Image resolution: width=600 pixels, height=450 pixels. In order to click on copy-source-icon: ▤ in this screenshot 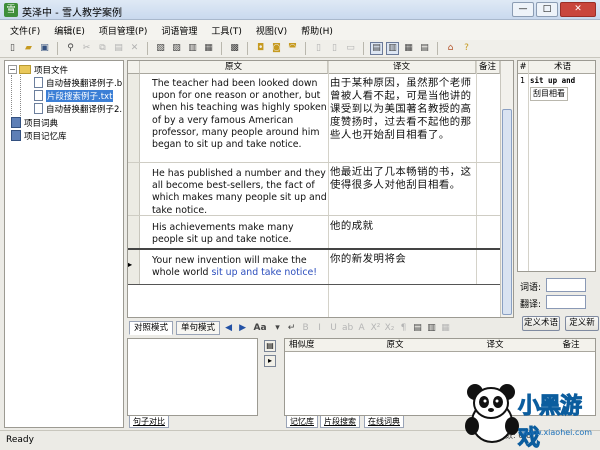, I will do `click(417, 328)`.